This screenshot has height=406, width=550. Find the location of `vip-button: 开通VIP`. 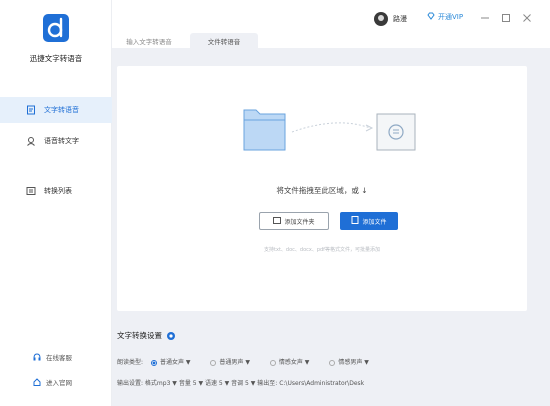

vip-button: 开通VIP is located at coordinates (445, 17).